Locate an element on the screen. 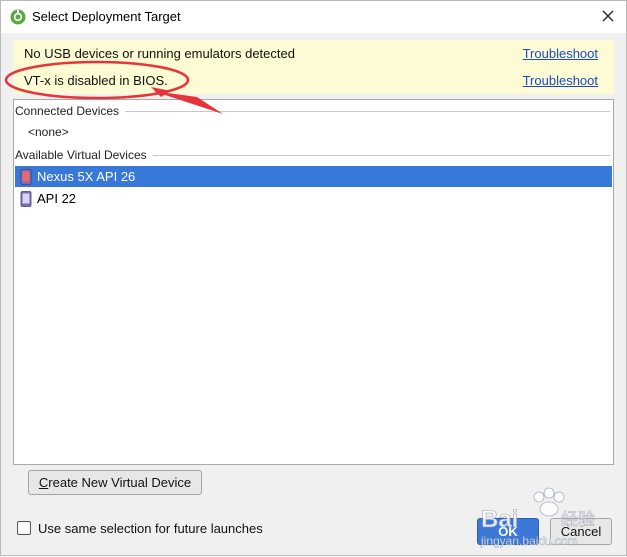  same-selection-checkbox-row: Use same selection for future launches is located at coordinates (140, 528).